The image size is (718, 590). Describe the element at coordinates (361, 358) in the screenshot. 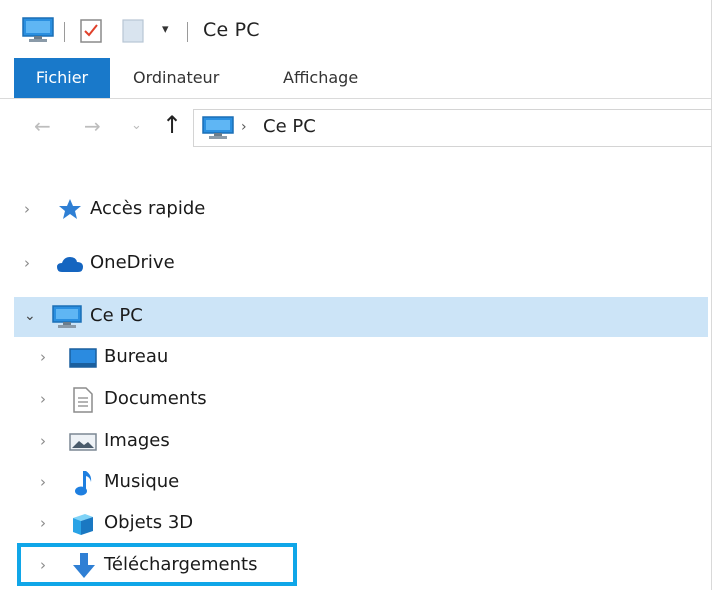

I see `nav-item-desktop: › Bureau` at that location.